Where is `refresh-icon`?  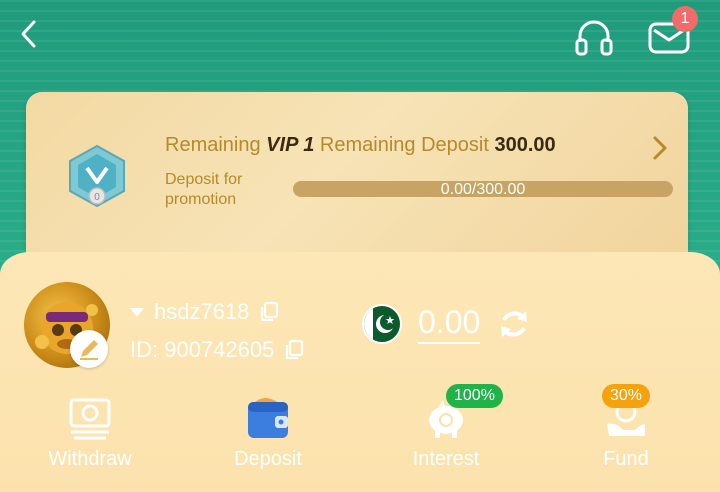
refresh-icon is located at coordinates (514, 324).